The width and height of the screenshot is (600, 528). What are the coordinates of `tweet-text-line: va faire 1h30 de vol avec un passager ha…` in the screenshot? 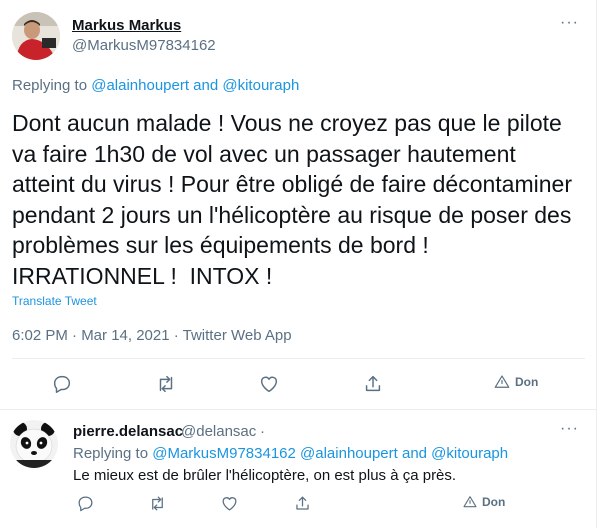 It's located at (264, 153).